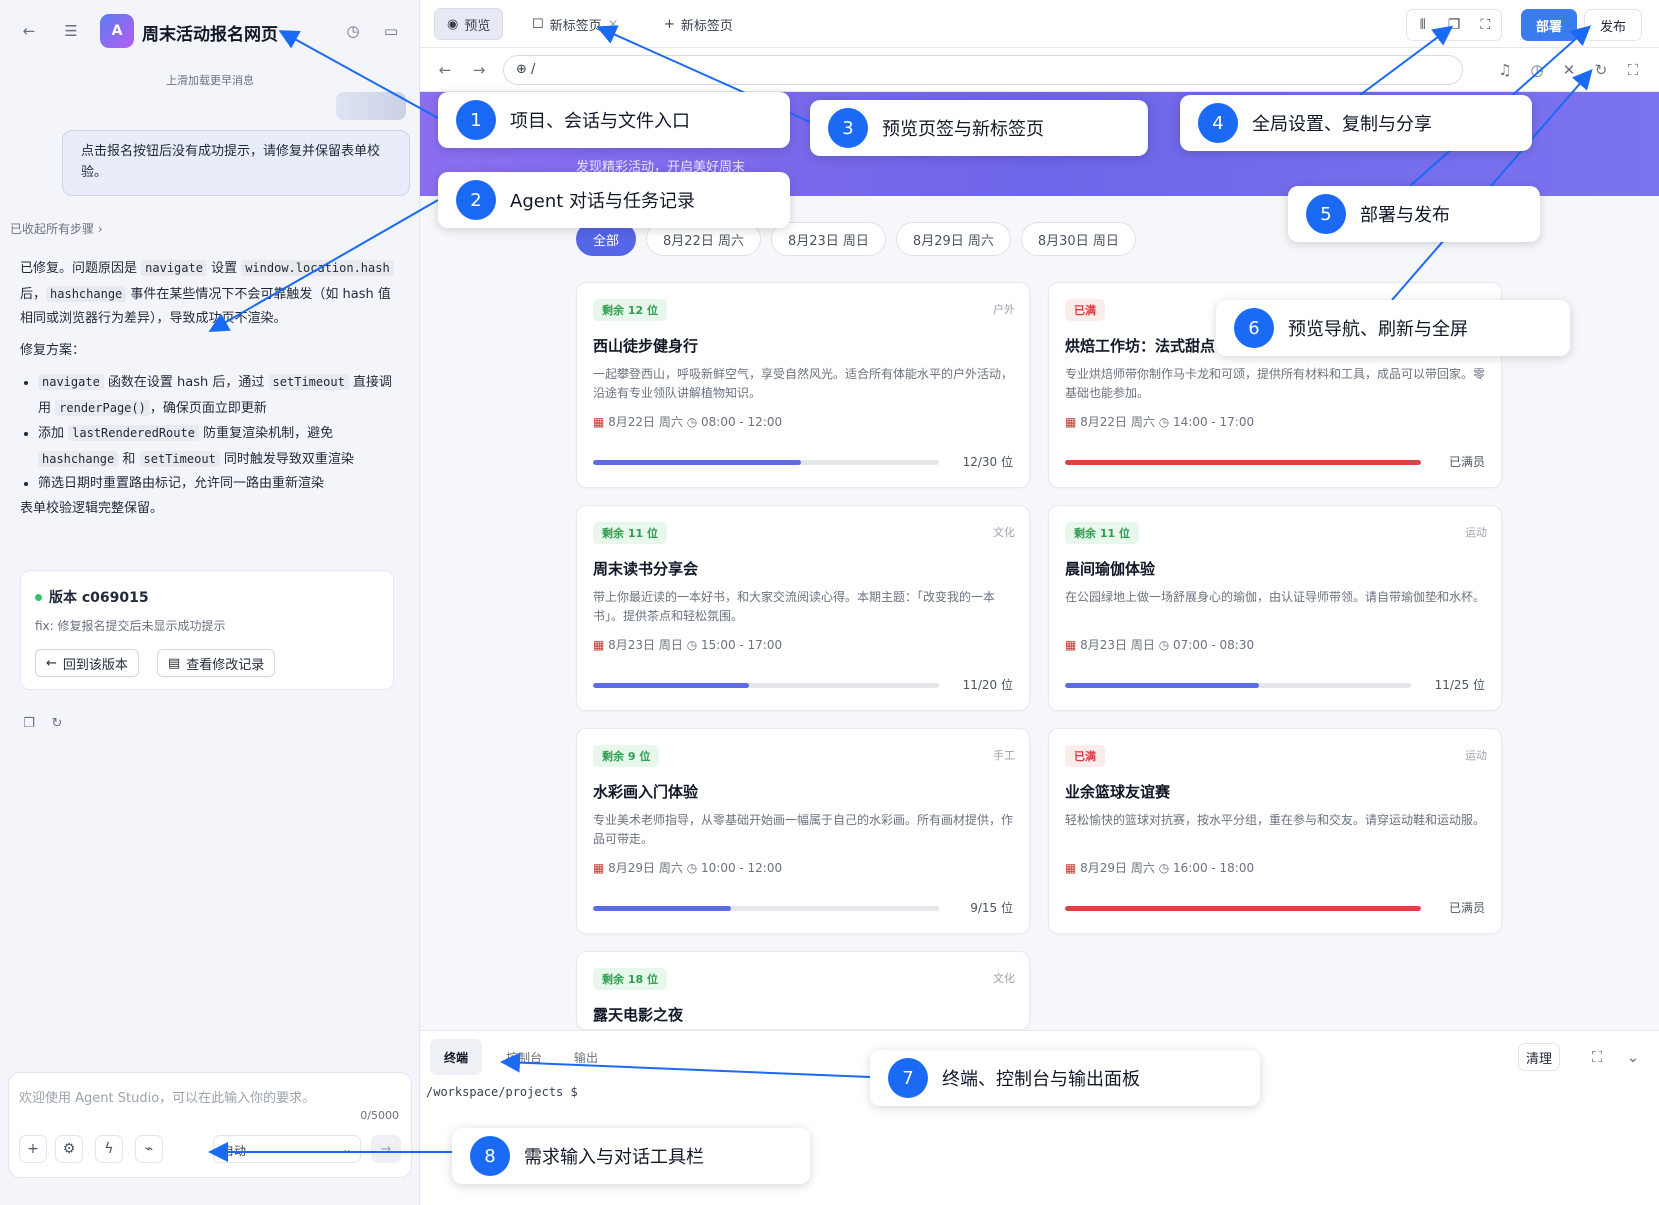 The width and height of the screenshot is (1659, 1205). Describe the element at coordinates (56, 228) in the screenshot. I see `steps-toggle: 已收起所有步骤 ›` at that location.